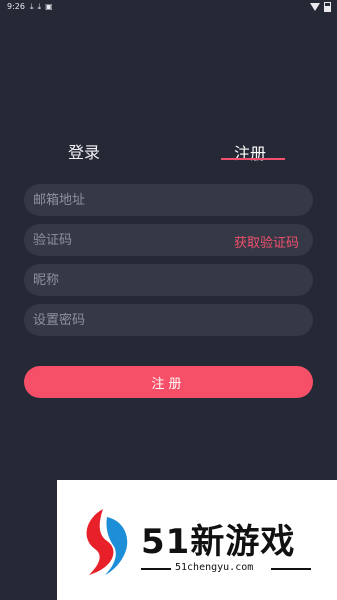  I want to click on get-code-button: 获取验证码, so click(266, 241).